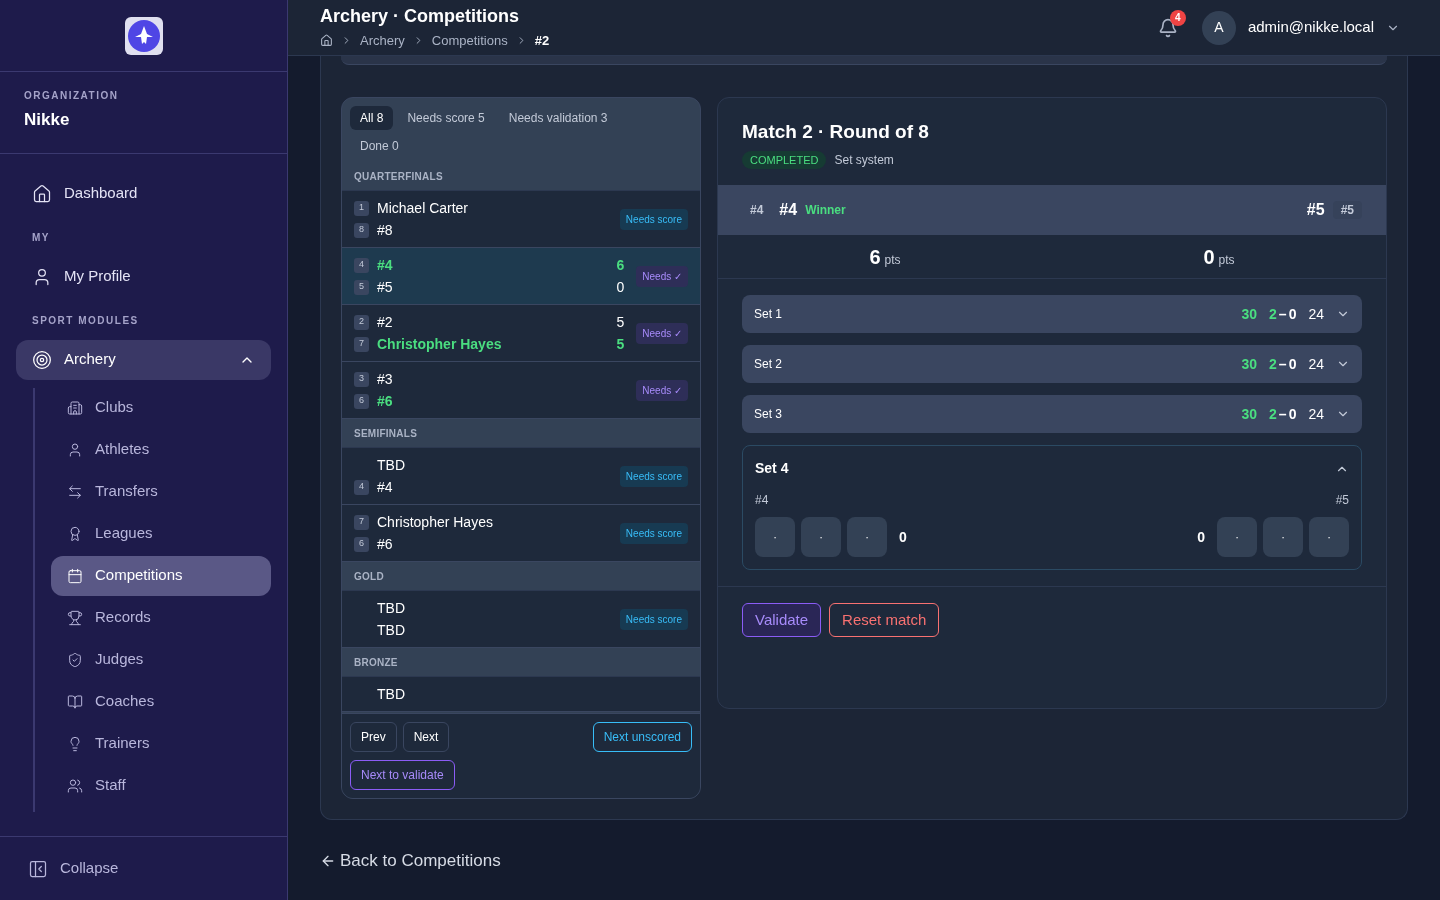  Describe the element at coordinates (161, 491) in the screenshot. I see `nav-subitem: Transfers` at that location.